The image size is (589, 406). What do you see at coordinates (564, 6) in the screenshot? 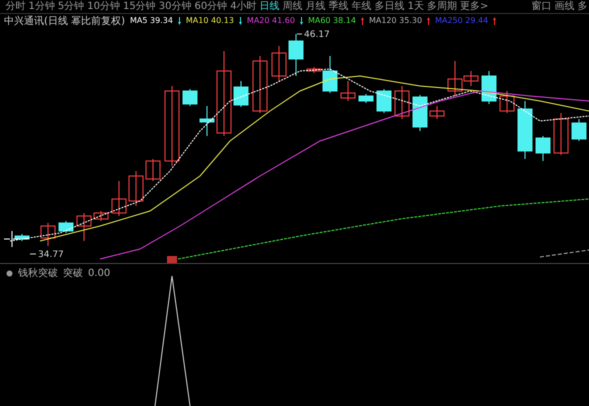
I see `toolbar-button: 画线` at bounding box center [564, 6].